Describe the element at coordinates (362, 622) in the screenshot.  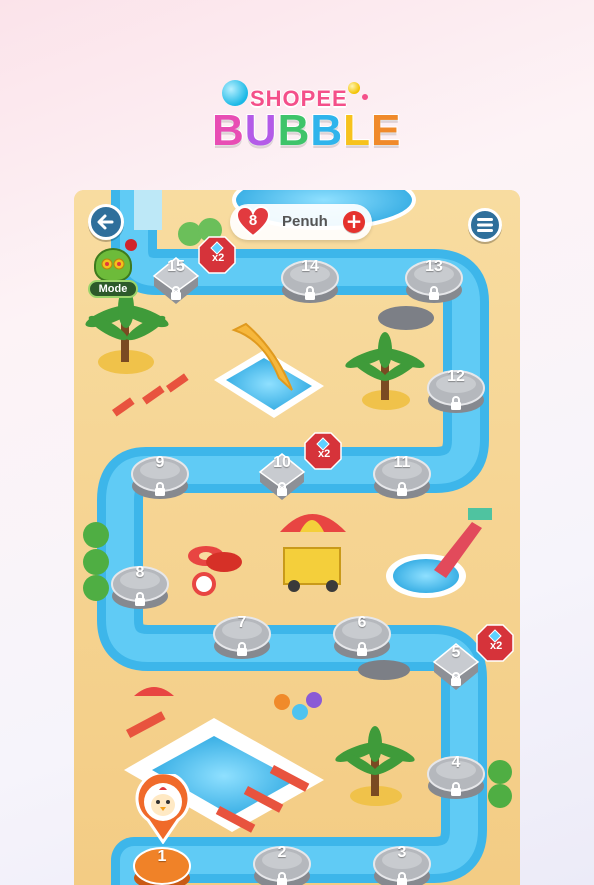
I see `level-number: 6` at that location.